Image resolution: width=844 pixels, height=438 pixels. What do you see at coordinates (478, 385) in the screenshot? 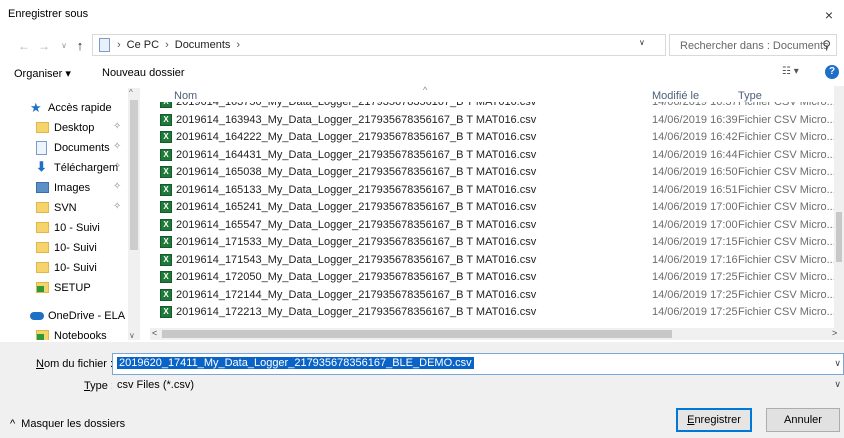
I see `filetype-select: csv Files (*.csv) ∨` at bounding box center [478, 385].